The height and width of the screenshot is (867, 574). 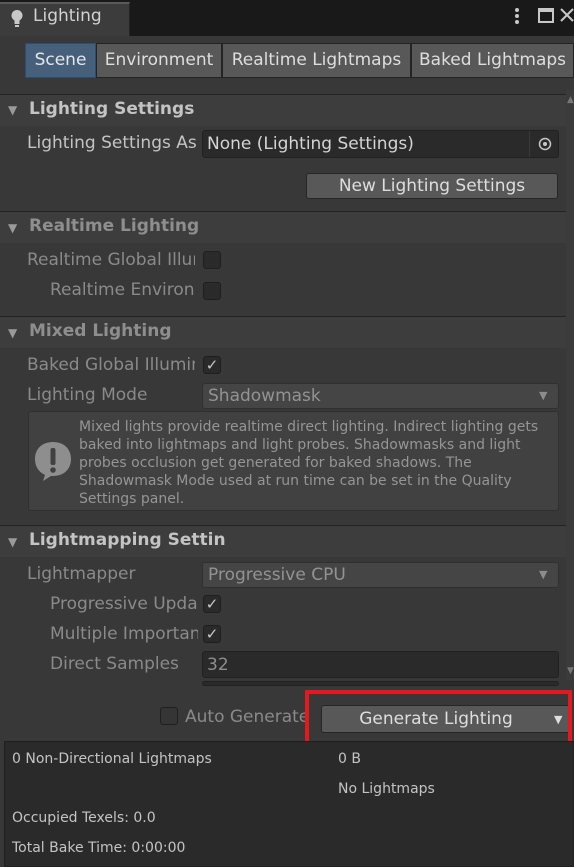 What do you see at coordinates (111, 365) in the screenshot?
I see `baked-gi-label: Baked Global Illumination` at bounding box center [111, 365].